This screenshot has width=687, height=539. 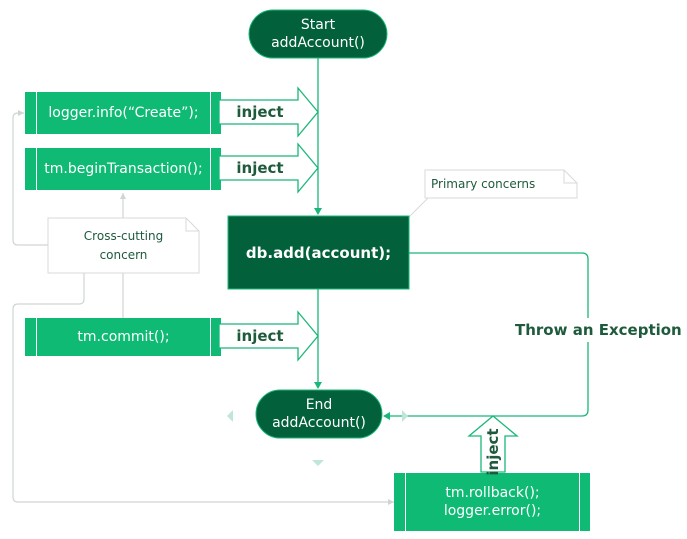 What do you see at coordinates (600, 330) in the screenshot?
I see `exception-label: Throw an Exception` at bounding box center [600, 330].